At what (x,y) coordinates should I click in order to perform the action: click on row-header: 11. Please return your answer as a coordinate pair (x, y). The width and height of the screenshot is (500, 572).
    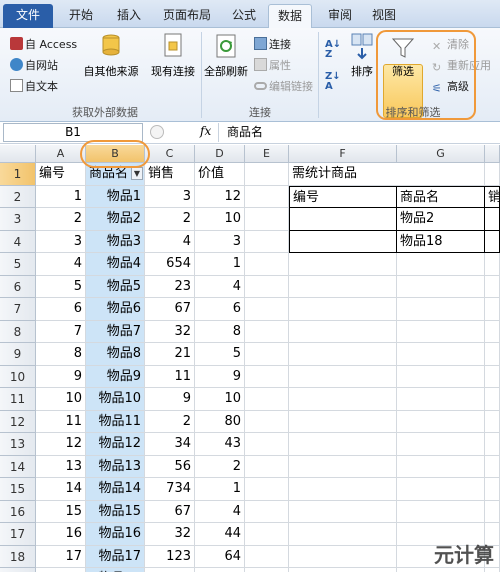
    Looking at the image, I should click on (18, 399).